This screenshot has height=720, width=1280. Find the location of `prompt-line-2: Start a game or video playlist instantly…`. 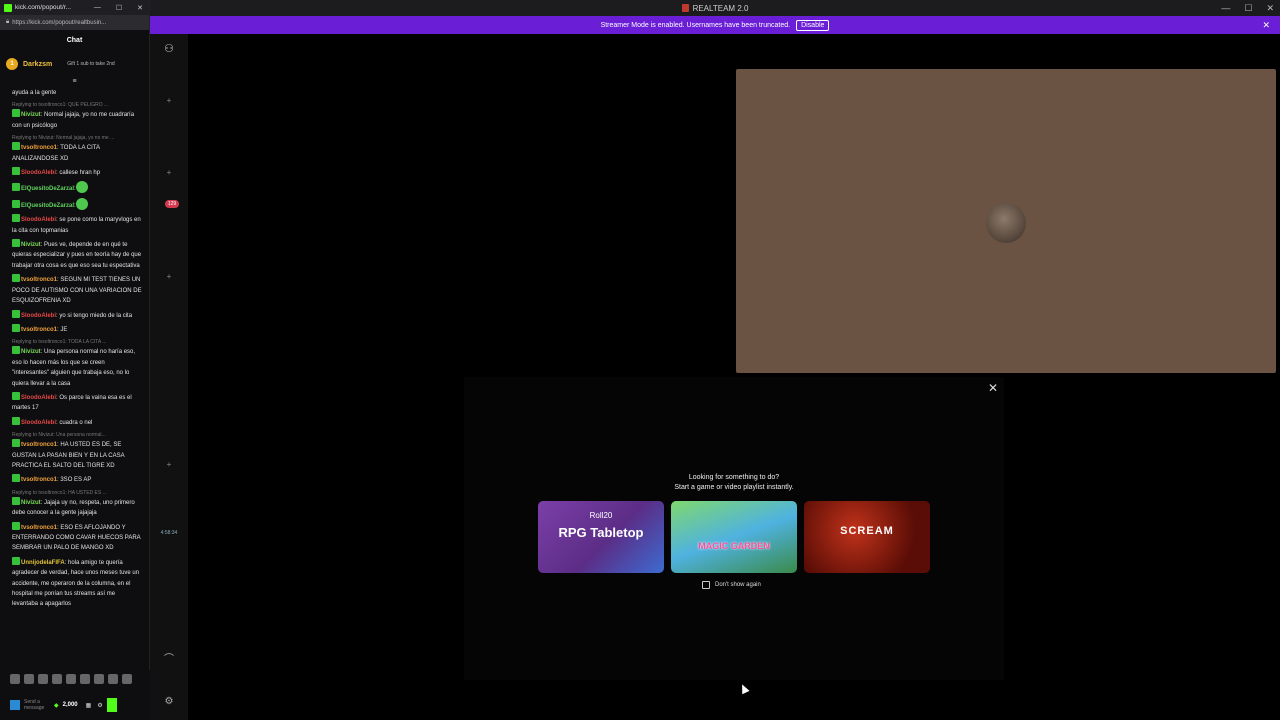

prompt-line-2: Start a game or video playlist instantly… is located at coordinates (734, 487).